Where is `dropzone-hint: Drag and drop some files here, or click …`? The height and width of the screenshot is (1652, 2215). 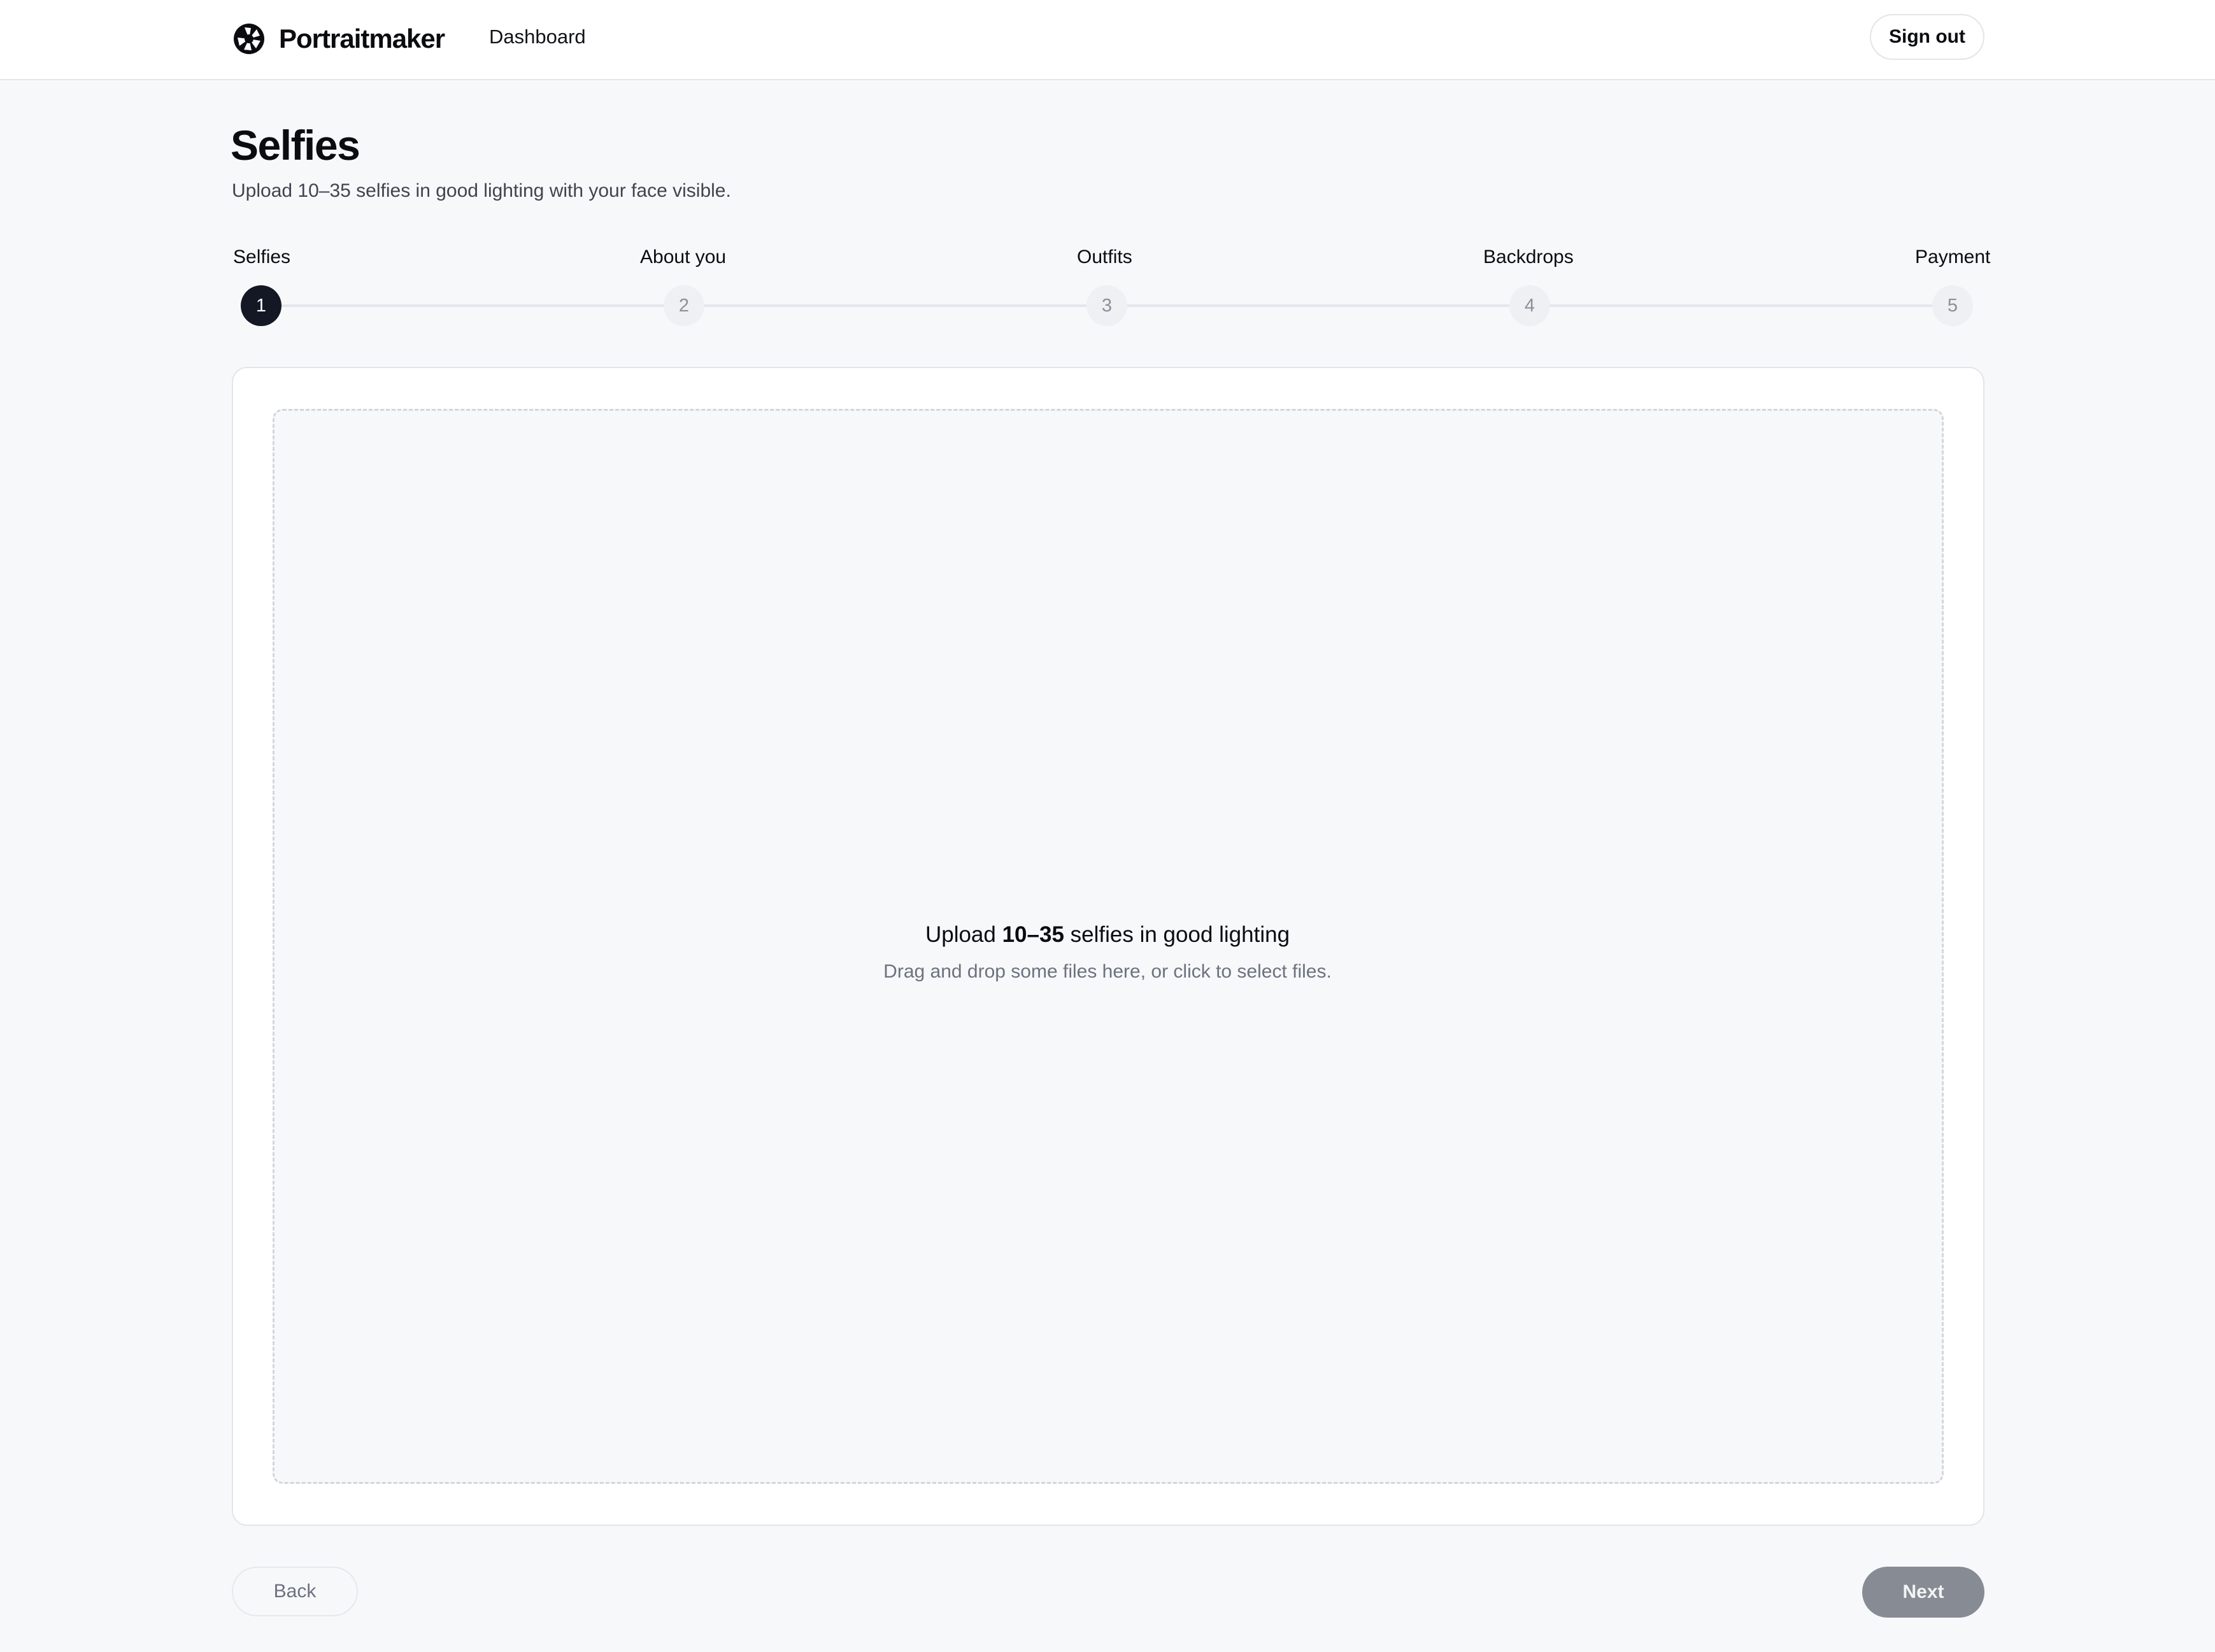 dropzone-hint: Drag and drop some files here, or click … is located at coordinates (1107, 972).